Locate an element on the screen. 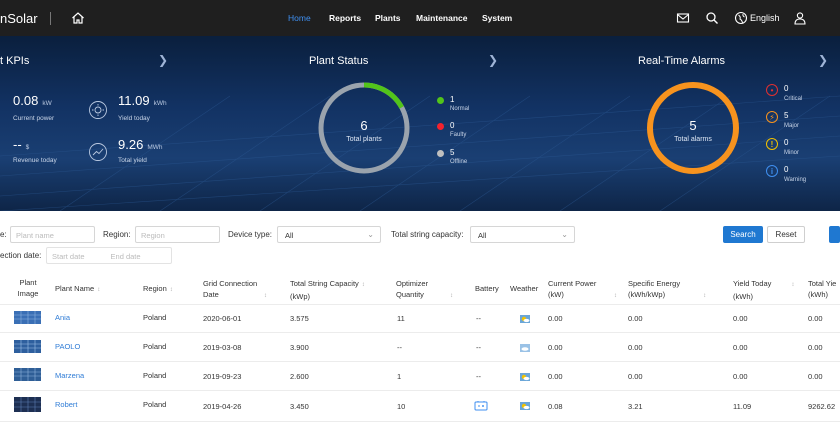 Image resolution: width=840 pixels, height=423 pixels. nav-maintenance: Maintenance is located at coordinates (442, 18).